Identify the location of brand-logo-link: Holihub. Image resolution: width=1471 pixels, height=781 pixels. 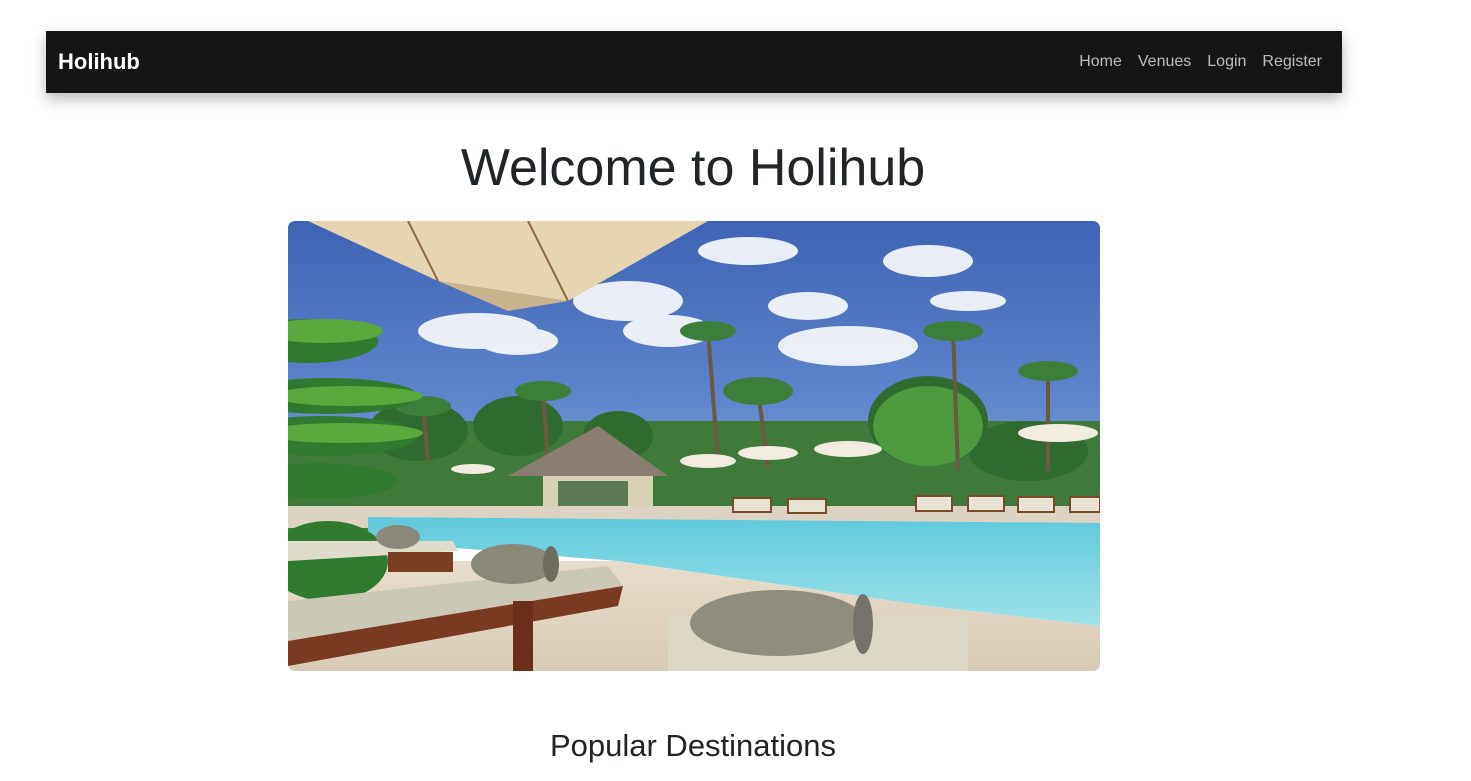
(99, 62).